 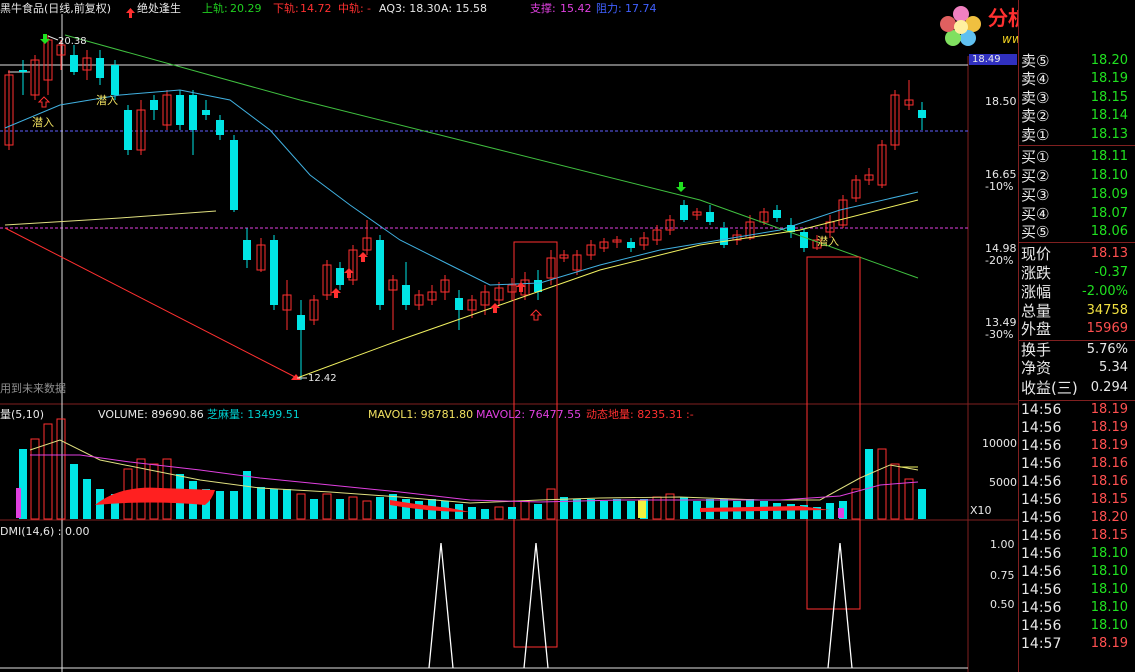 What do you see at coordinates (576, 8) in the screenshot?
I see `support-value: 15.42` at bounding box center [576, 8].